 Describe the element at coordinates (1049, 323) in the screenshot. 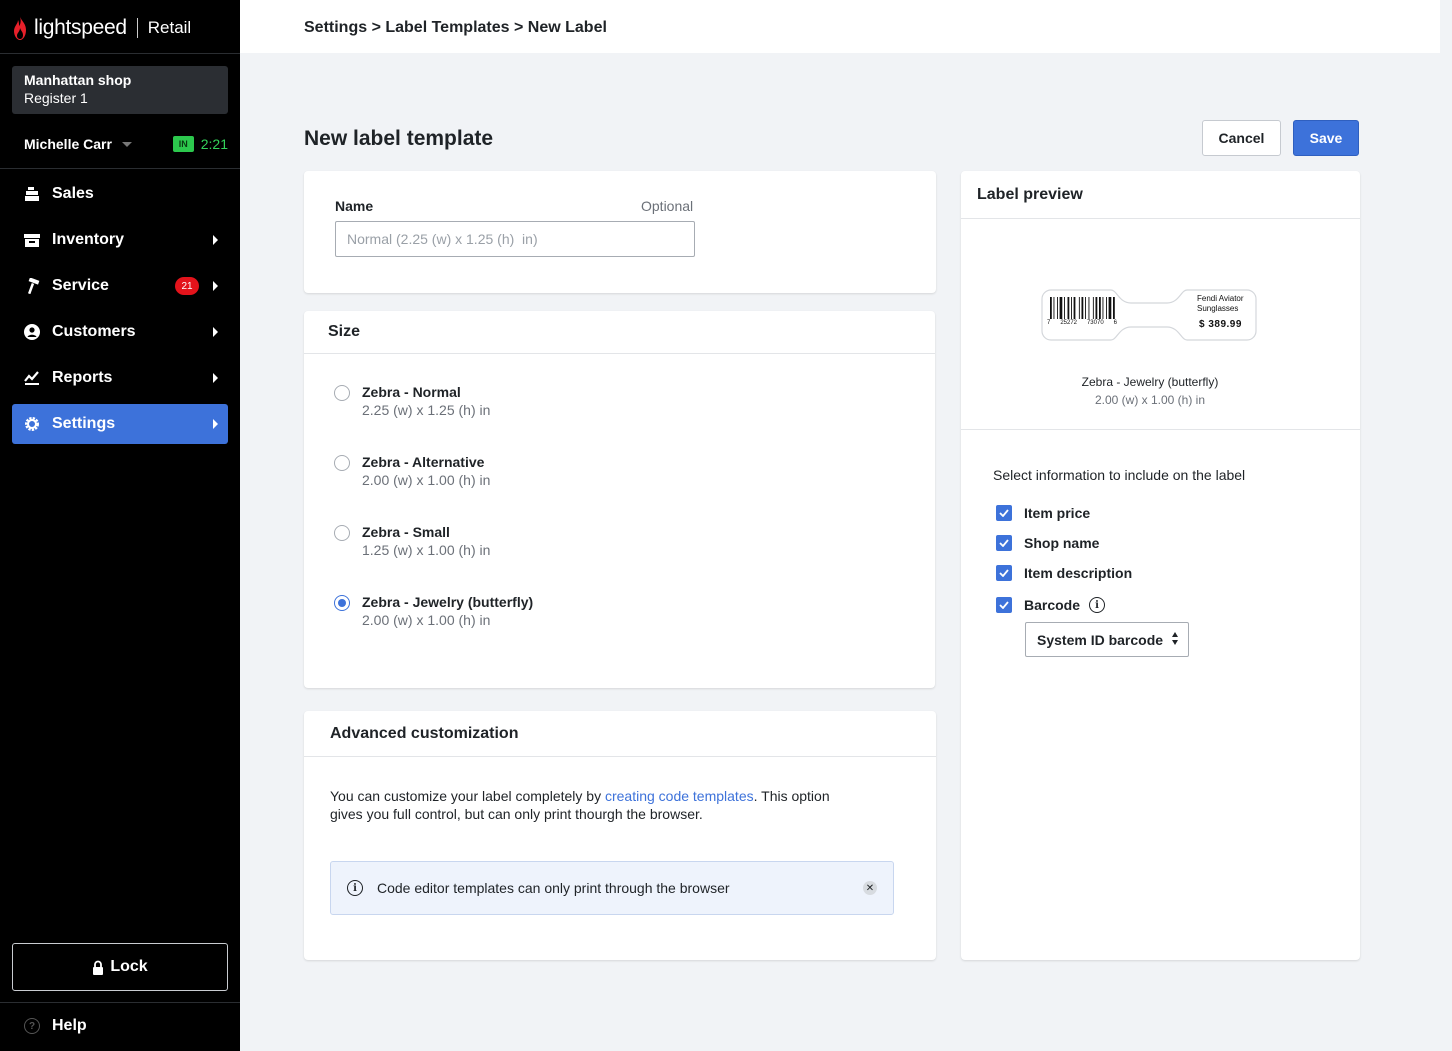

I see `barcode-digit: 7` at that location.